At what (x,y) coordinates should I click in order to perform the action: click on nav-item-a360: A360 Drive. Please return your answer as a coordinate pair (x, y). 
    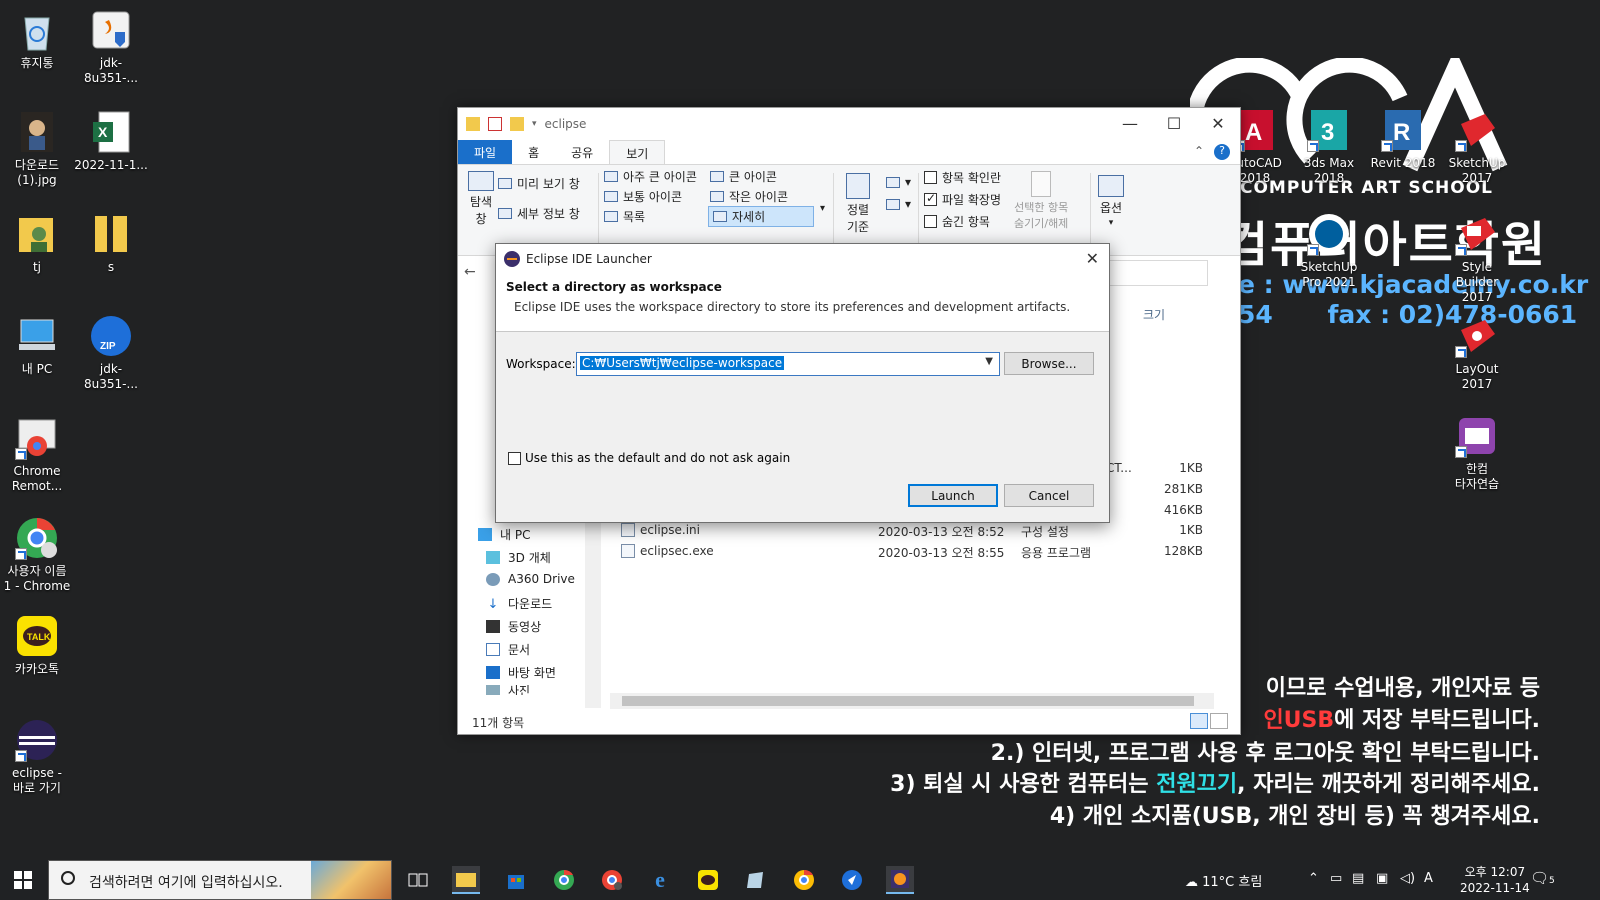
    Looking at the image, I should click on (530, 579).